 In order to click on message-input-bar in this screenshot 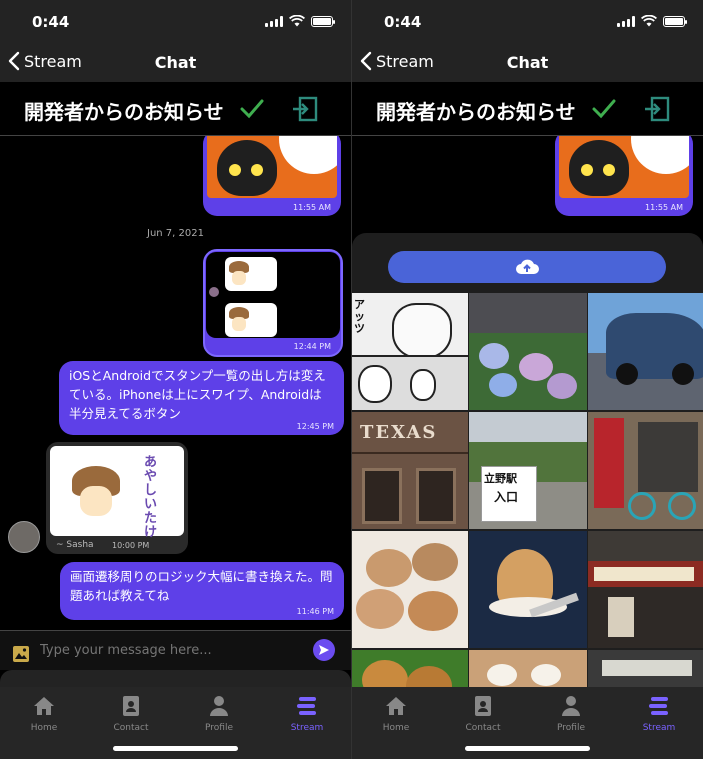, I will do `click(175, 650)`.